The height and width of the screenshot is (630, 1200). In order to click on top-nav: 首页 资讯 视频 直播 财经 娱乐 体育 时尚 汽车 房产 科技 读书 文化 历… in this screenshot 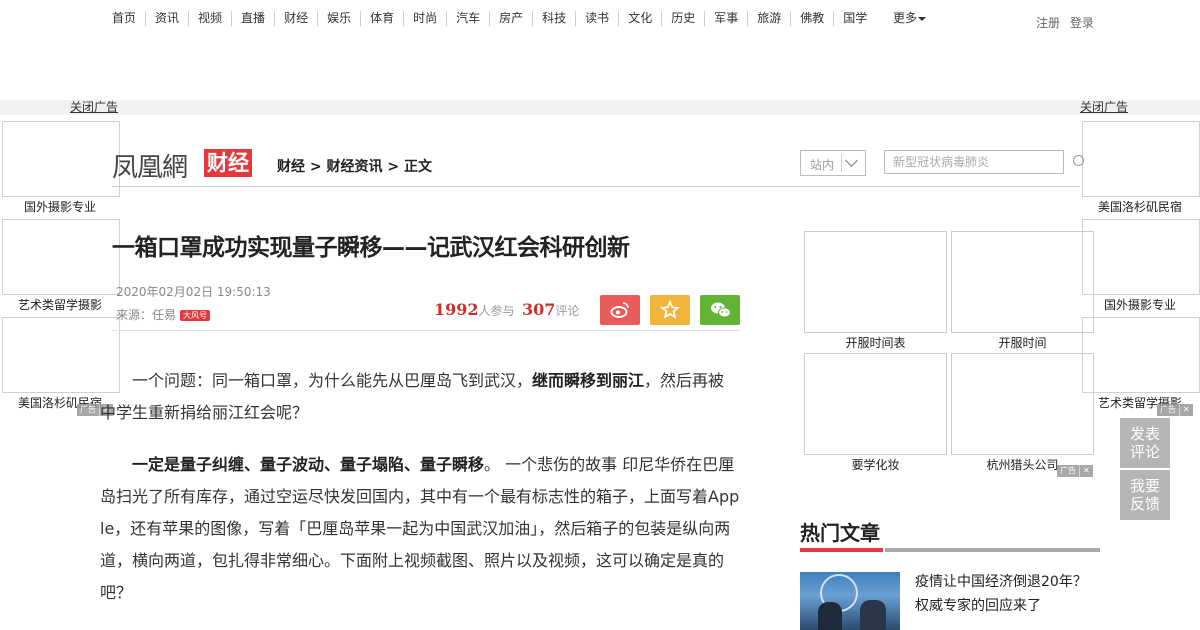, I will do `click(600, 20)`.